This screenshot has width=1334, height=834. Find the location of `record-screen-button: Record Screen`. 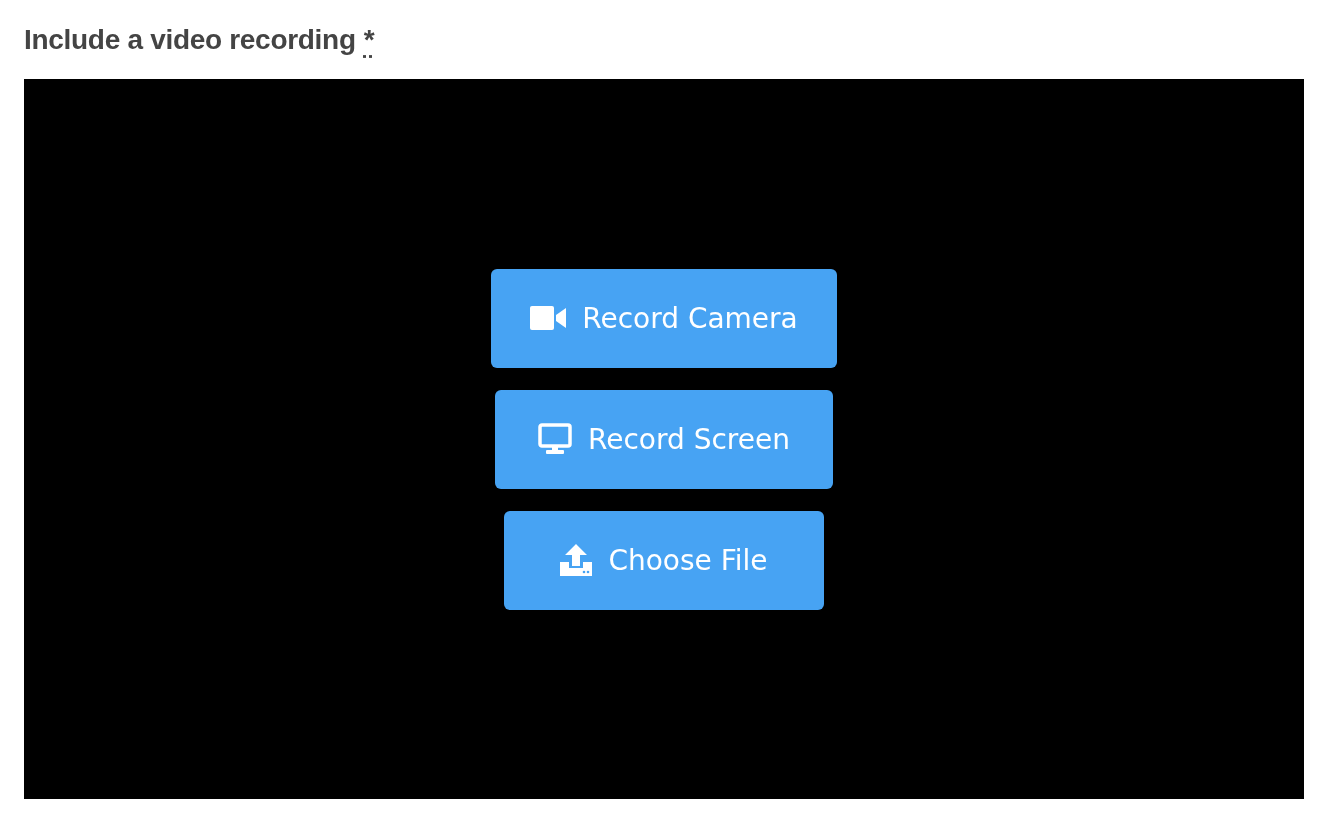

record-screen-button: Record Screen is located at coordinates (664, 439).